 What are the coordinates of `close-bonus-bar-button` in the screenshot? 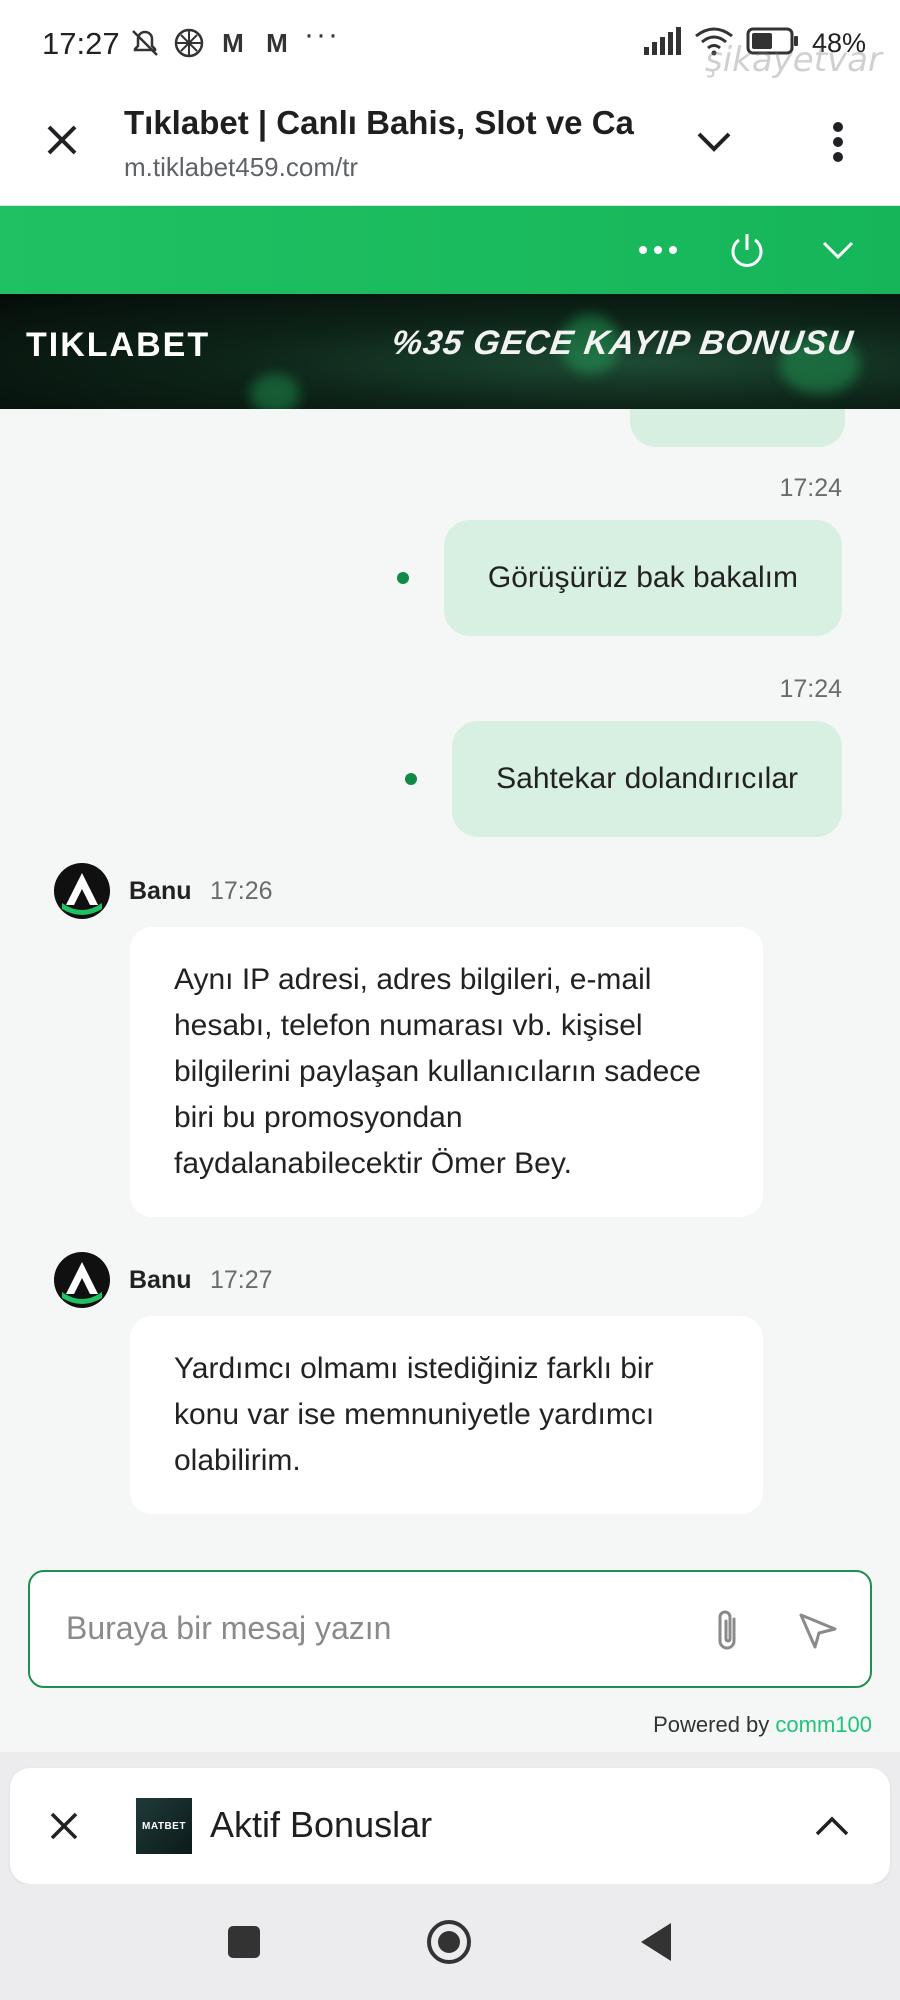 It's located at (64, 1826).